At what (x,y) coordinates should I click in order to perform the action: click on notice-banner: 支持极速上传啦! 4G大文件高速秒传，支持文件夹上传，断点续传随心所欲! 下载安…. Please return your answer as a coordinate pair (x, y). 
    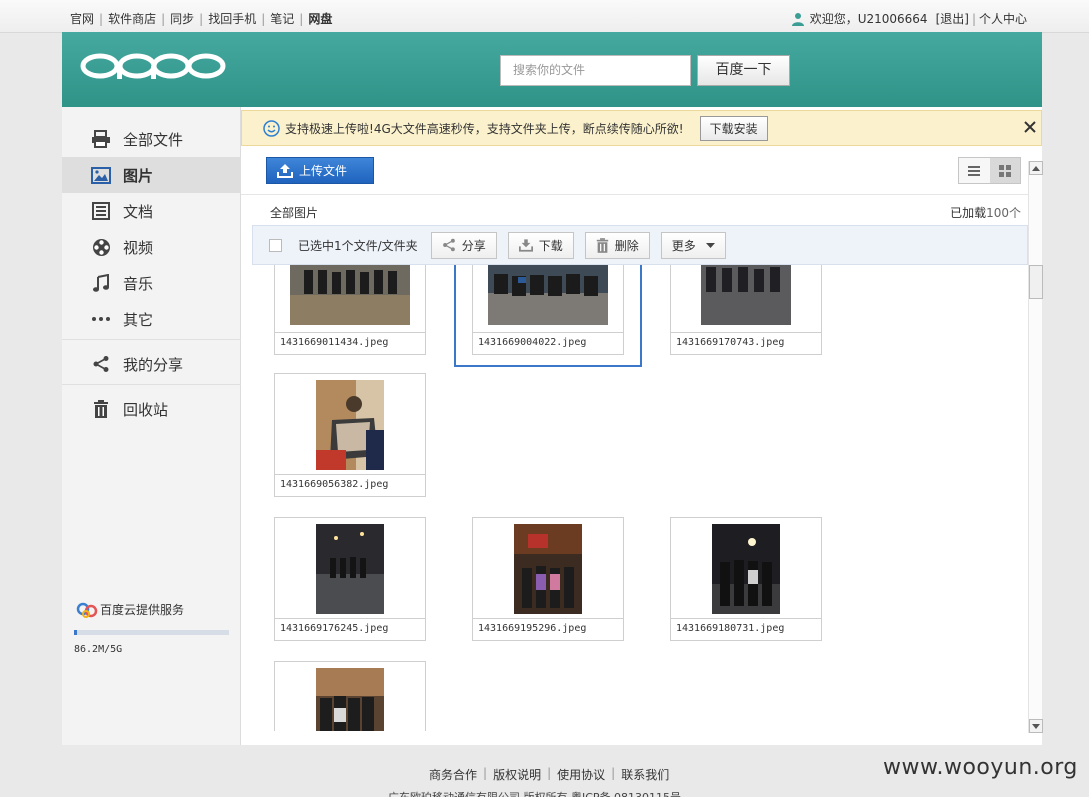
    Looking at the image, I should click on (641, 128).